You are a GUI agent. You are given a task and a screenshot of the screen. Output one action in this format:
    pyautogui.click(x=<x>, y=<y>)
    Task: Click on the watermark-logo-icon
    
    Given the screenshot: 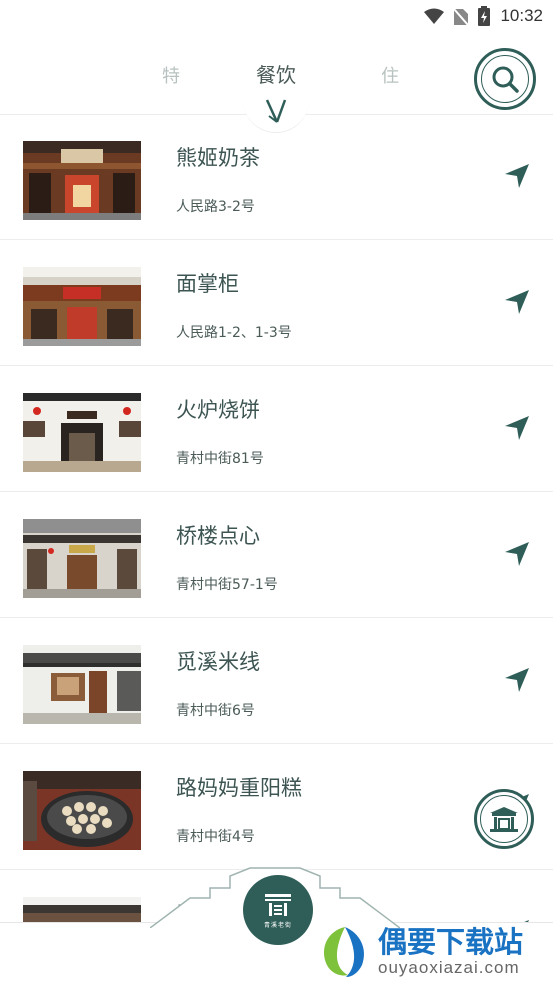 What is the action you would take?
    pyautogui.click(x=344, y=951)
    